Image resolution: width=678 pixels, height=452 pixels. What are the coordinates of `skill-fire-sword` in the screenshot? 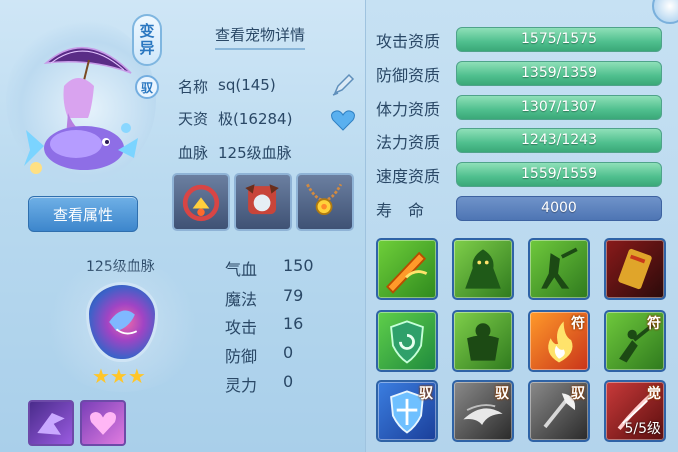 It's located at (407, 269).